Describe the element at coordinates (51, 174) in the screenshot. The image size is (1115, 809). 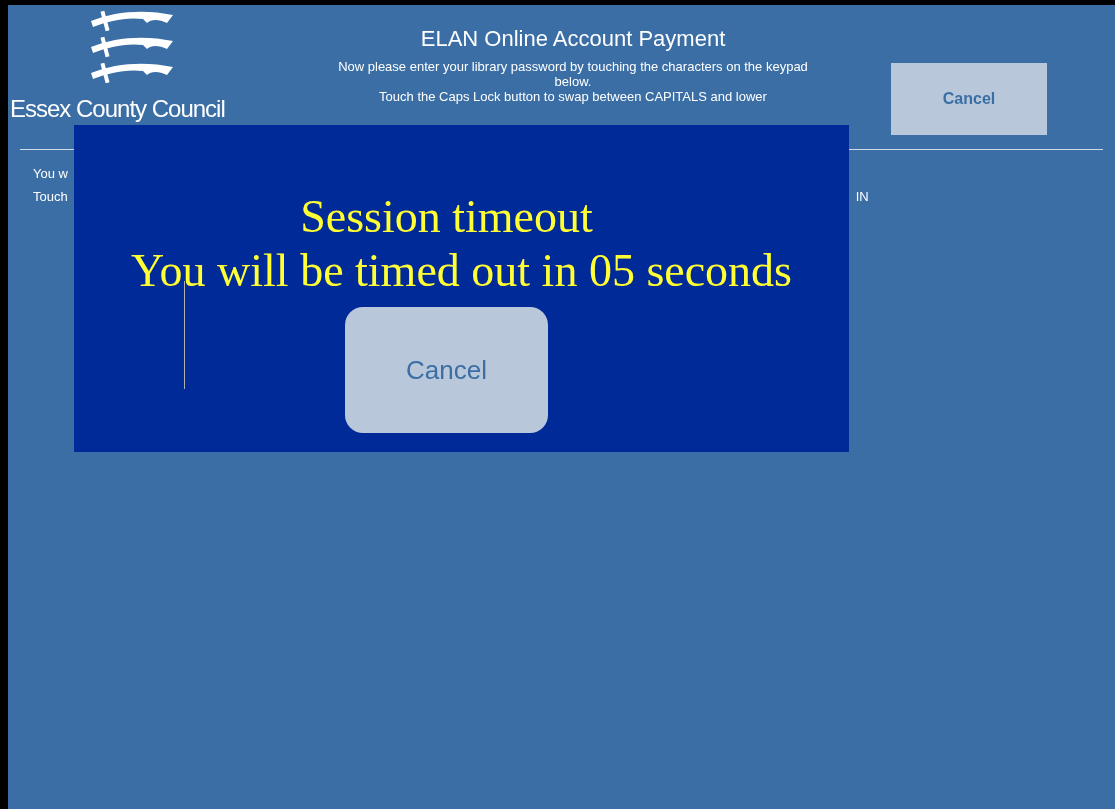
I see `body-text: You w` at that location.